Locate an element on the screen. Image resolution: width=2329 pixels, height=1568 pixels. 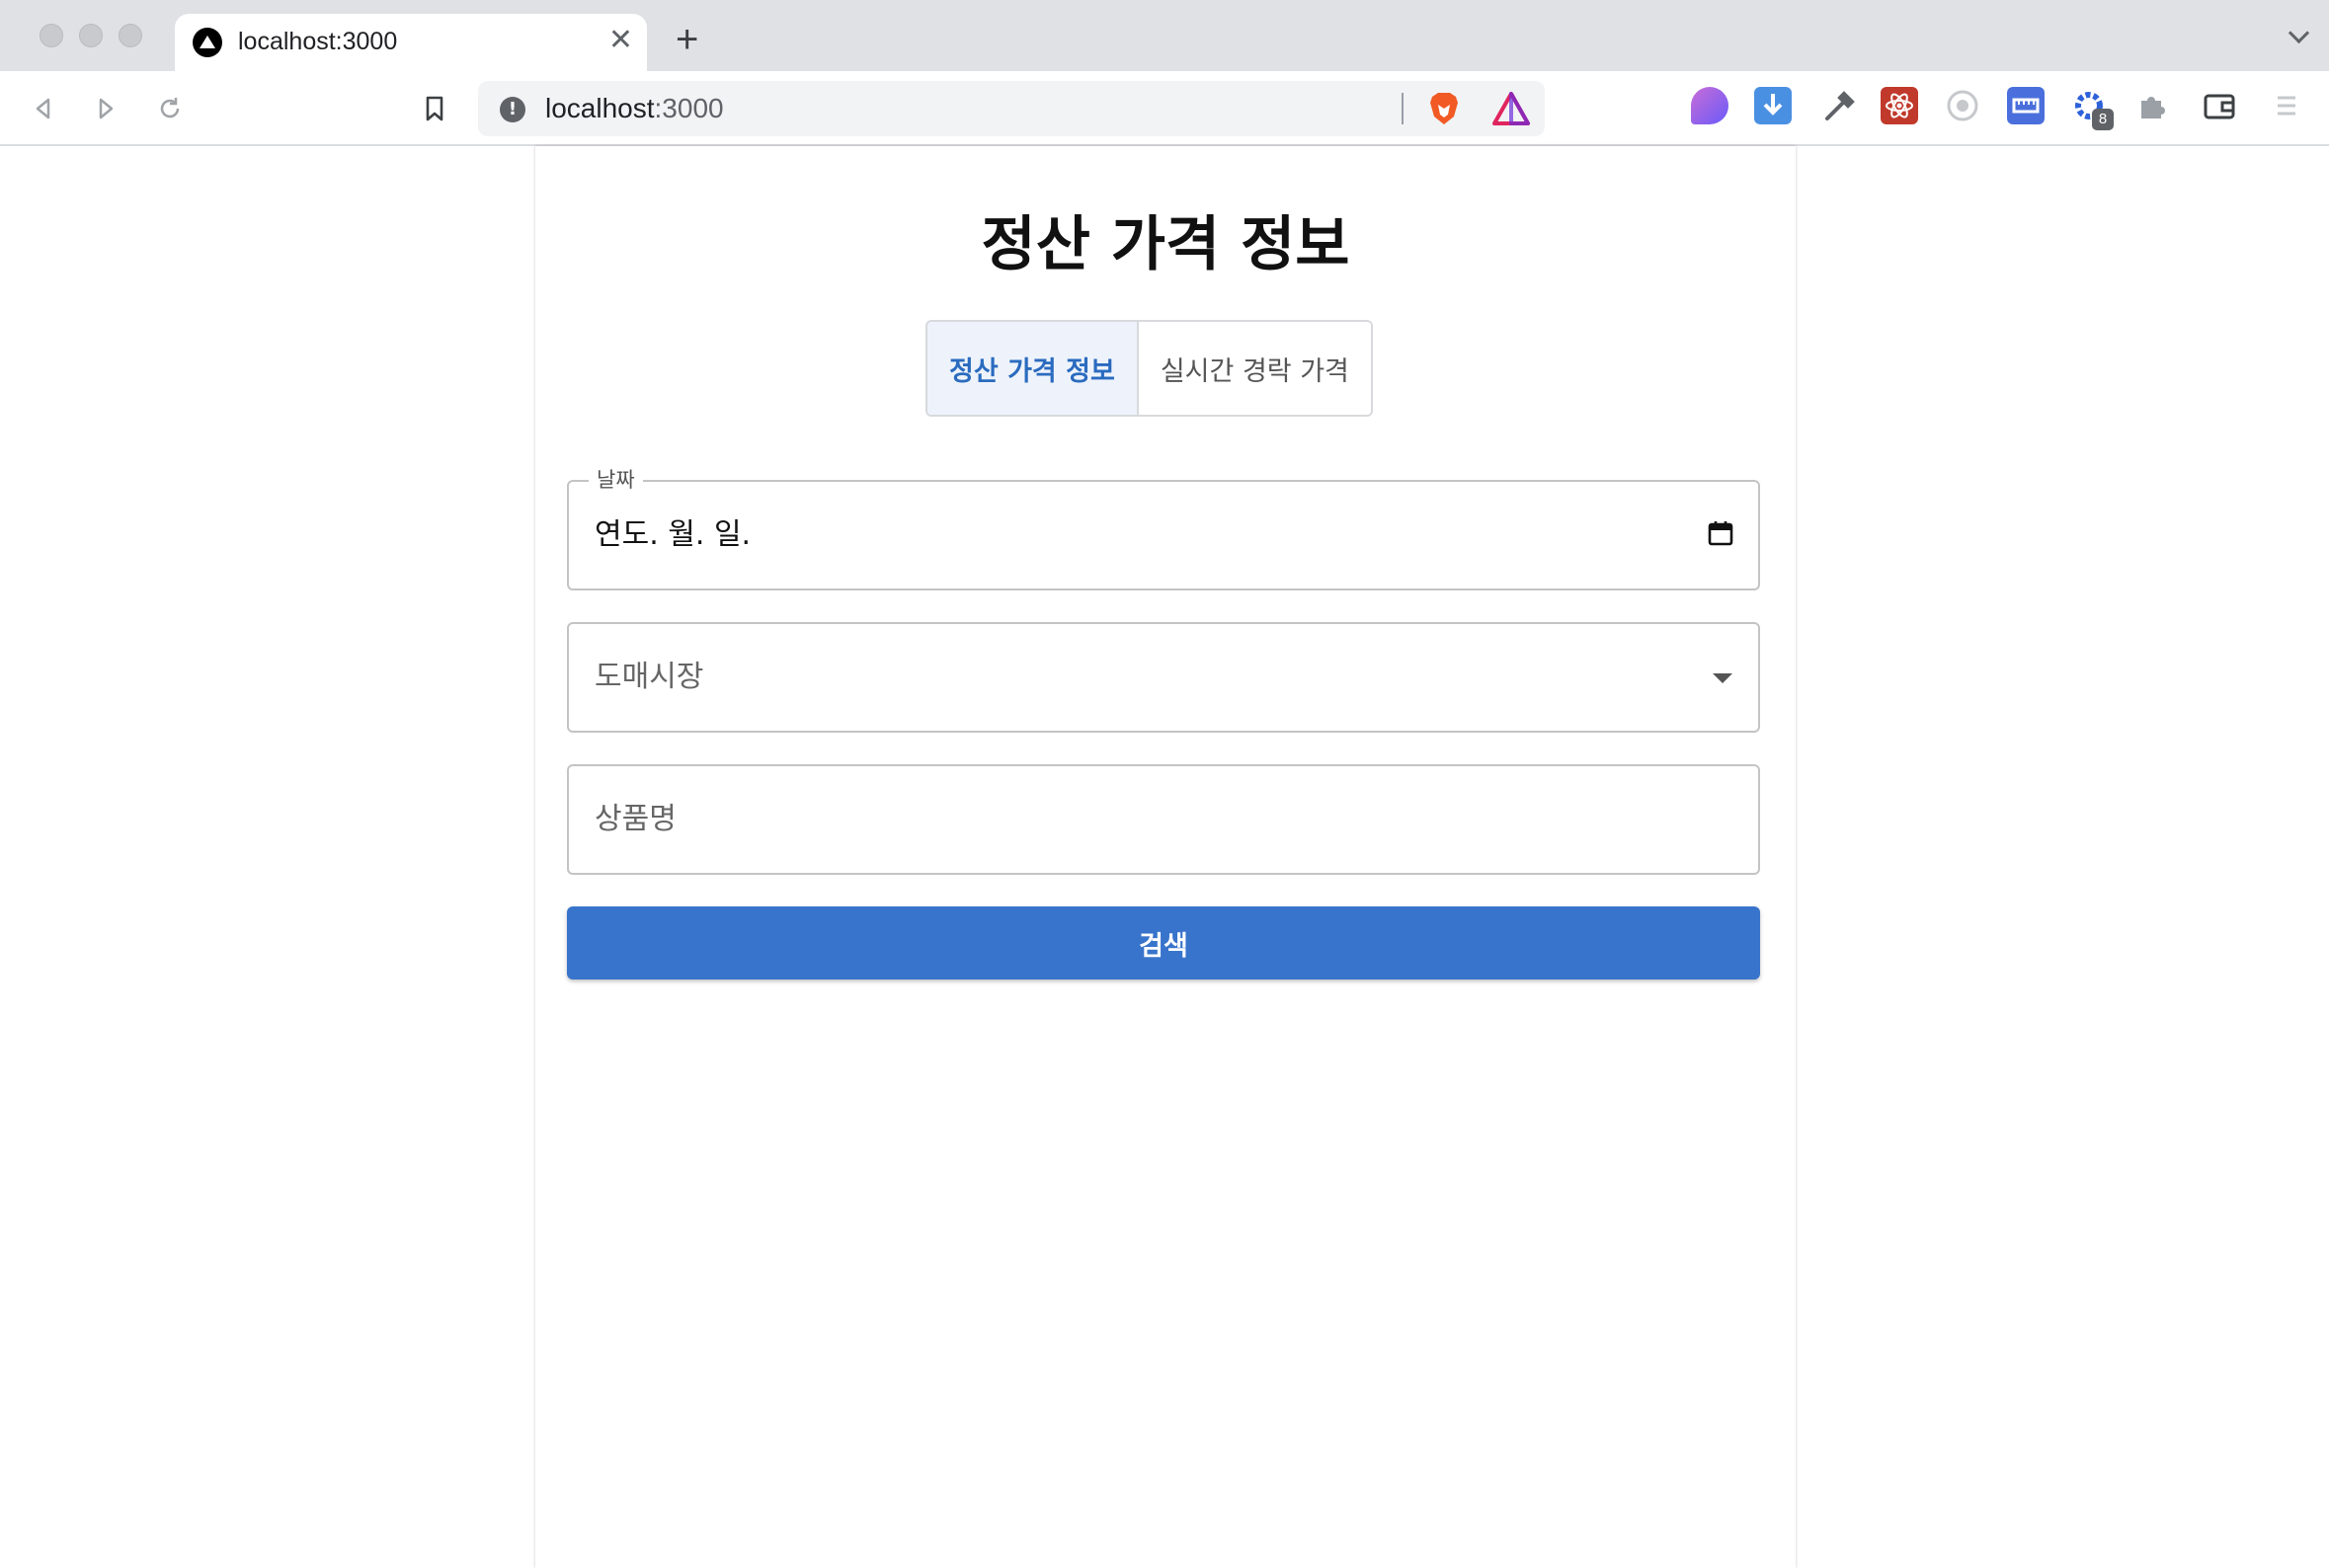
record-extension-icon is located at coordinates (1962, 105).